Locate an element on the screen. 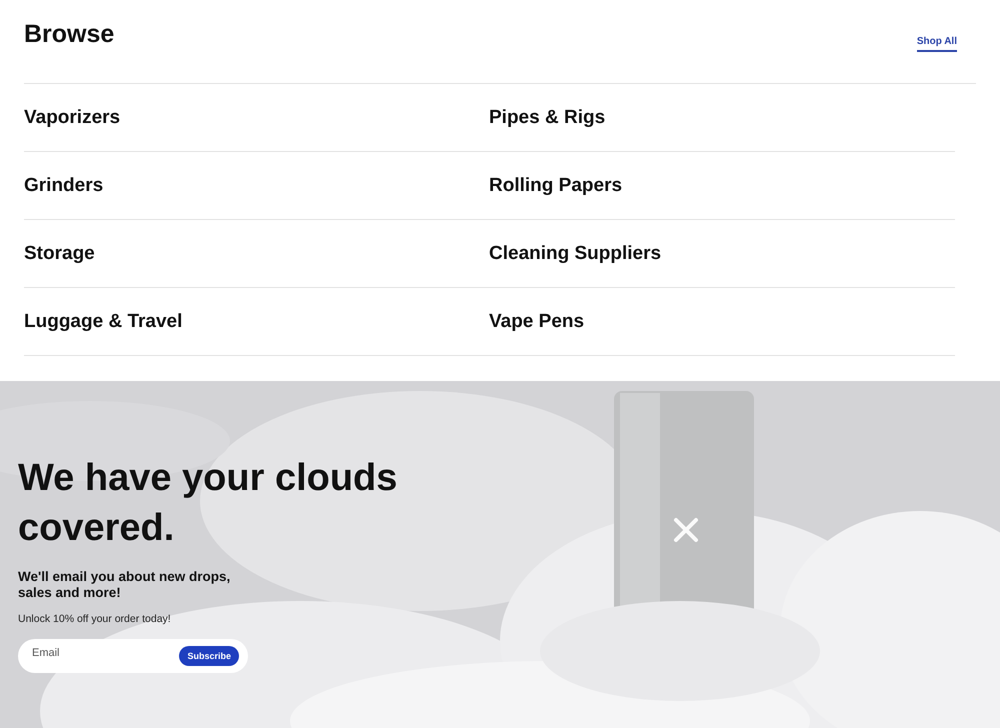  category-link: Rolling Papers is located at coordinates (555, 185).